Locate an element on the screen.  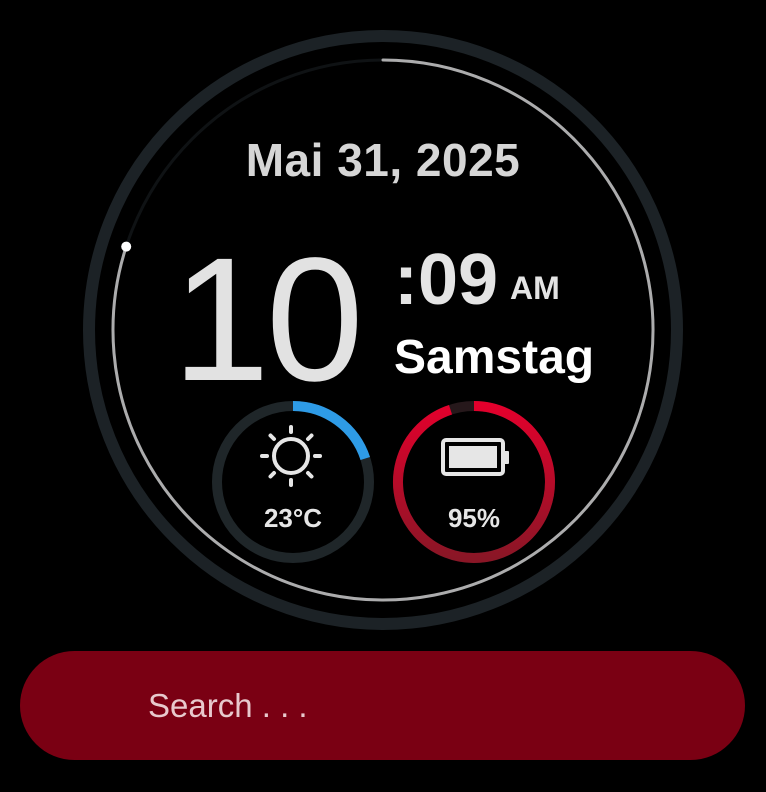
weather-gauge is located at coordinates (293, 482).